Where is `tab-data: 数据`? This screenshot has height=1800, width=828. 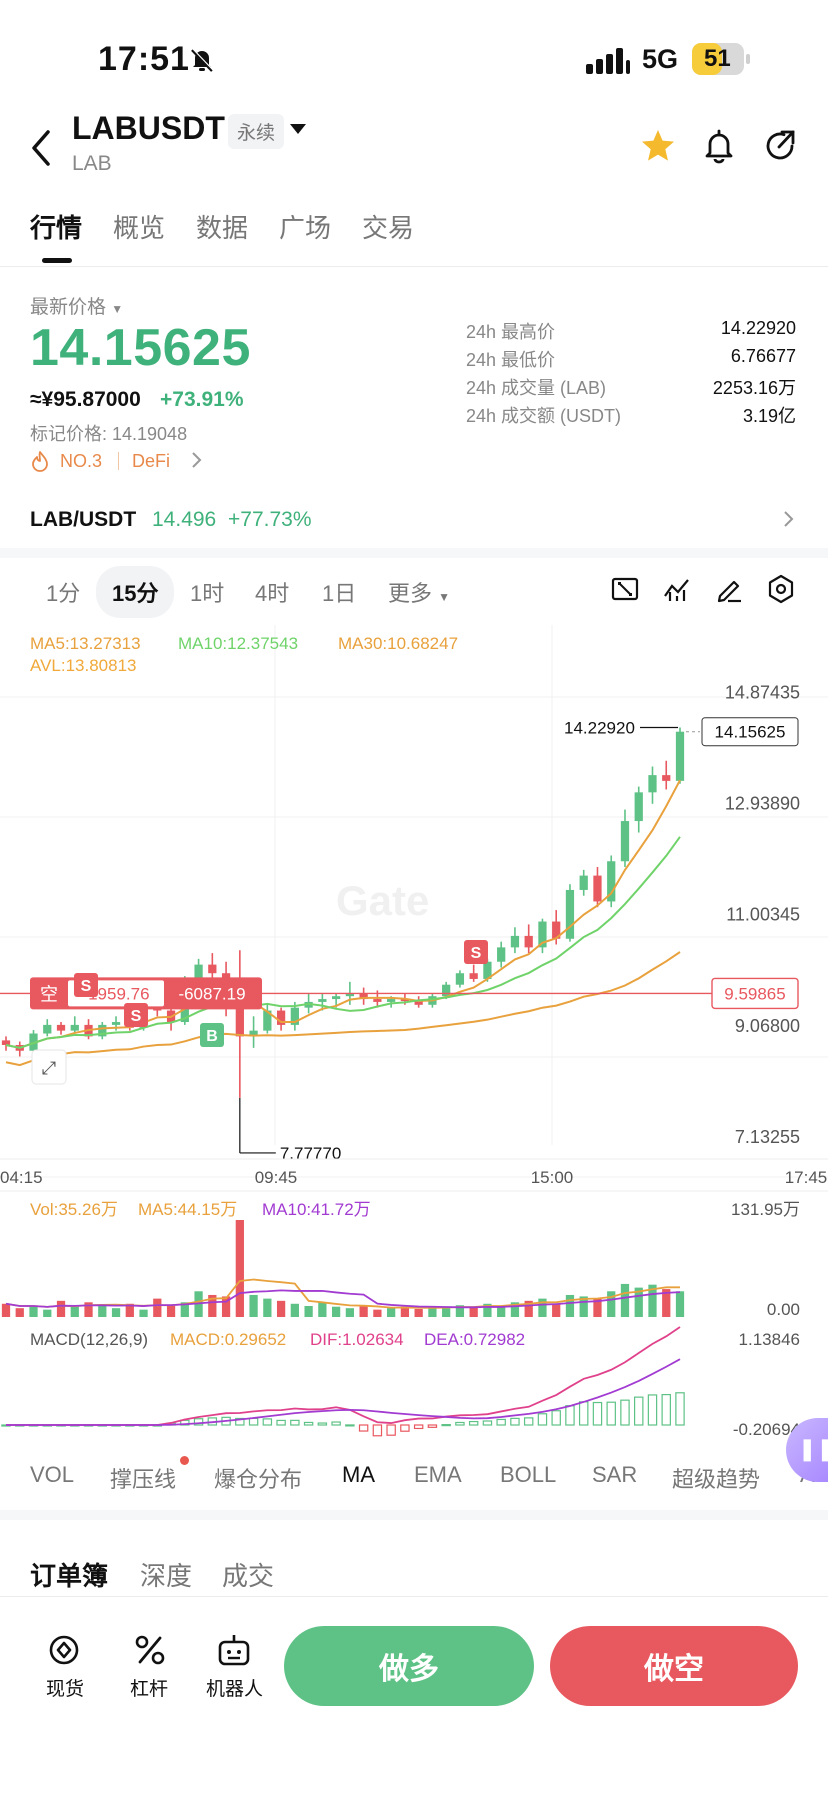
tab-data: 数据 is located at coordinates (222, 226).